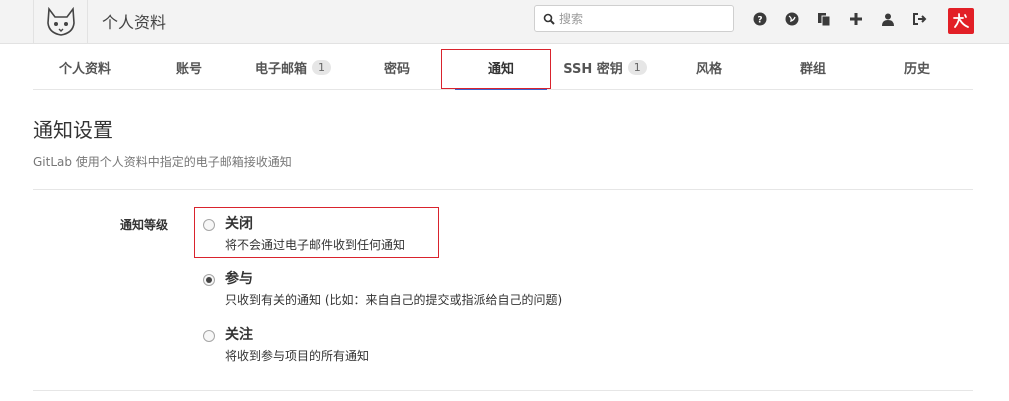 Image resolution: width=1009 pixels, height=401 pixels. What do you see at coordinates (321, 67) in the screenshot?
I see `email-count-badge: 1` at bounding box center [321, 67].